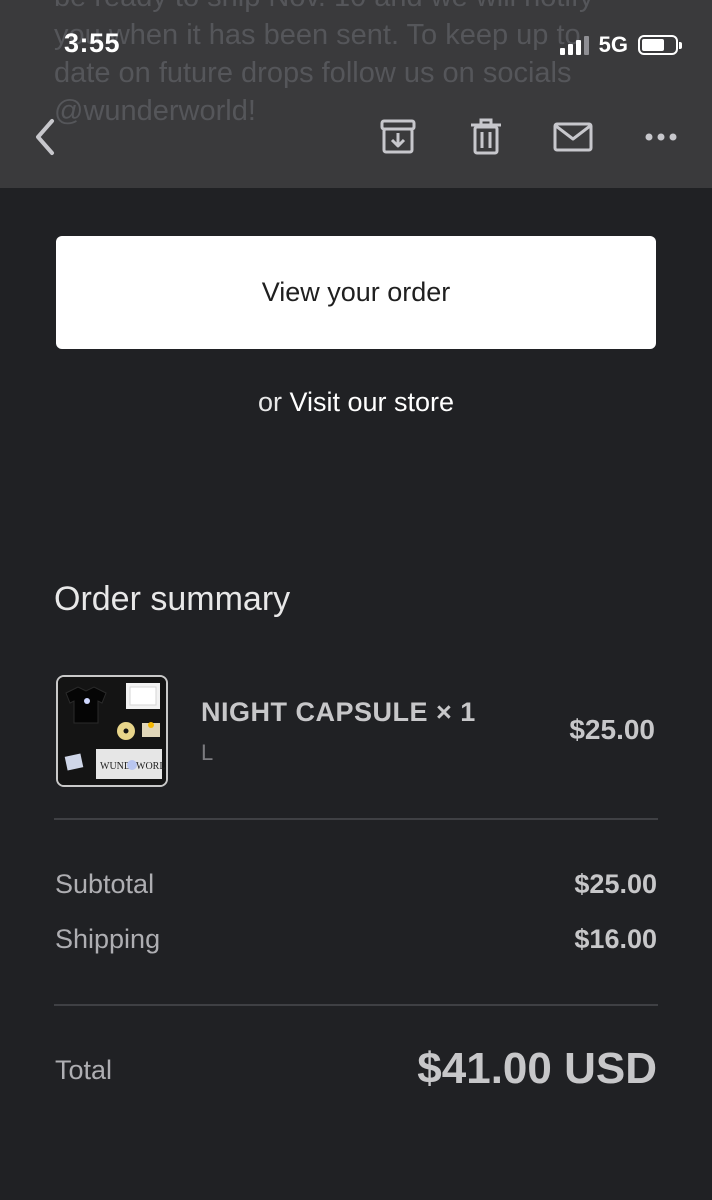 The height and width of the screenshot is (1200, 712). I want to click on thumbnail-logo-text: WUND, so click(115, 766).